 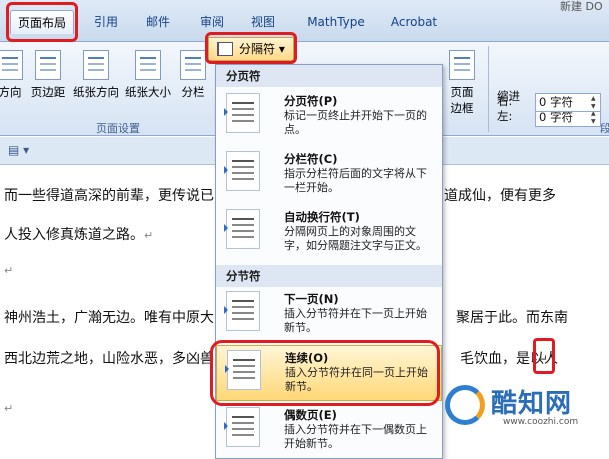 What do you see at coordinates (462, 92) in the screenshot?
I see `page-borders-label-1: 页面` at bounding box center [462, 92].